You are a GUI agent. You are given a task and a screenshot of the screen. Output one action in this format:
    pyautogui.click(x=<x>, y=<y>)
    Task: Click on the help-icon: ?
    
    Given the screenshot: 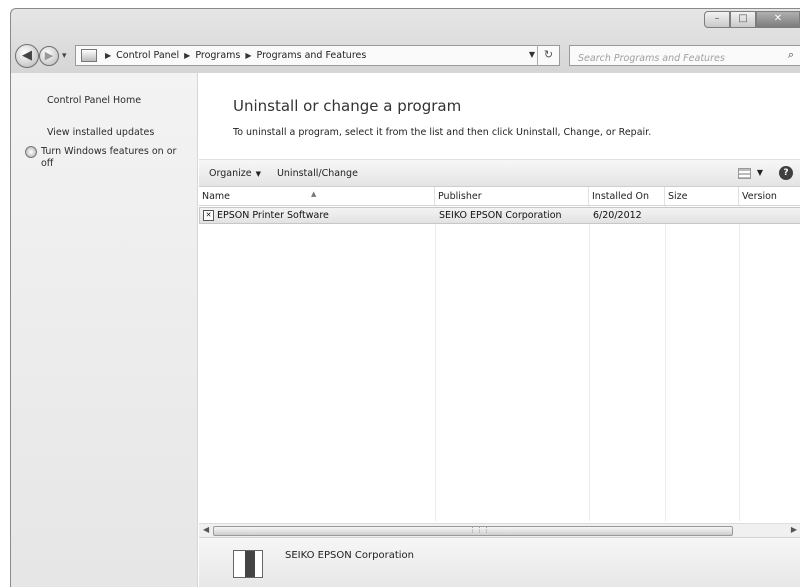 What is the action you would take?
    pyautogui.click(x=786, y=173)
    